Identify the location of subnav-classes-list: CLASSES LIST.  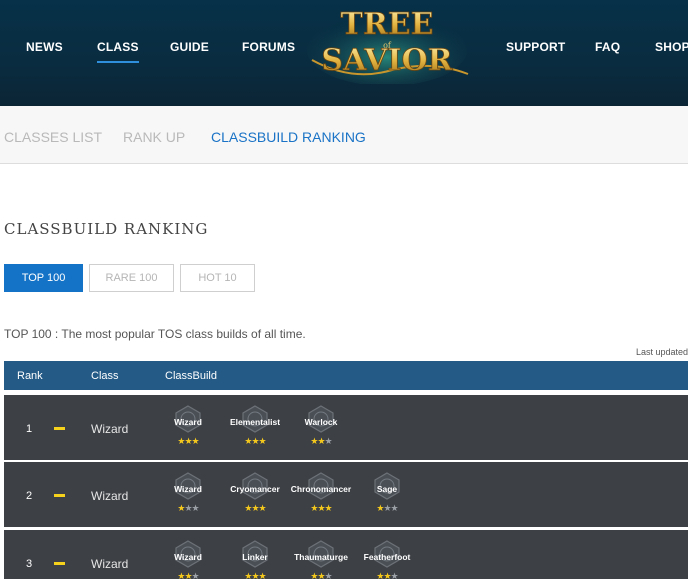
(53, 137).